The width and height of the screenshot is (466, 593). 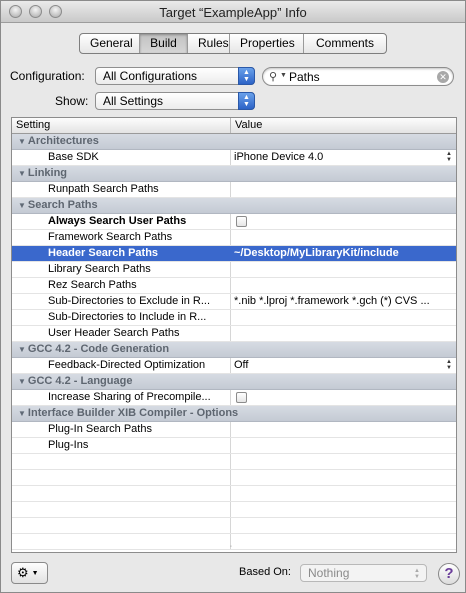 I want to click on based-on-popup: Nothing ▲ ▼, so click(x=363, y=573).